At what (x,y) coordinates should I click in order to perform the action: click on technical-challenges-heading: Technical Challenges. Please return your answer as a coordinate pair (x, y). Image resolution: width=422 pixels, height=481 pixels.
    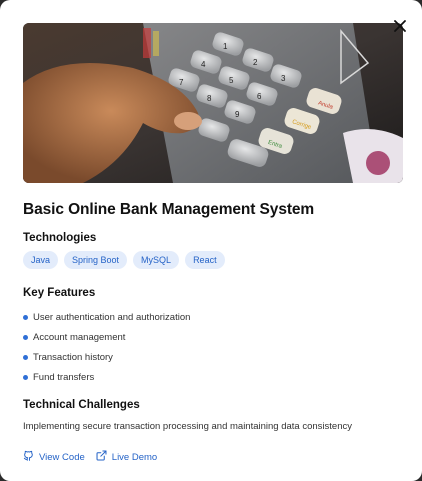
    Looking at the image, I should click on (81, 405).